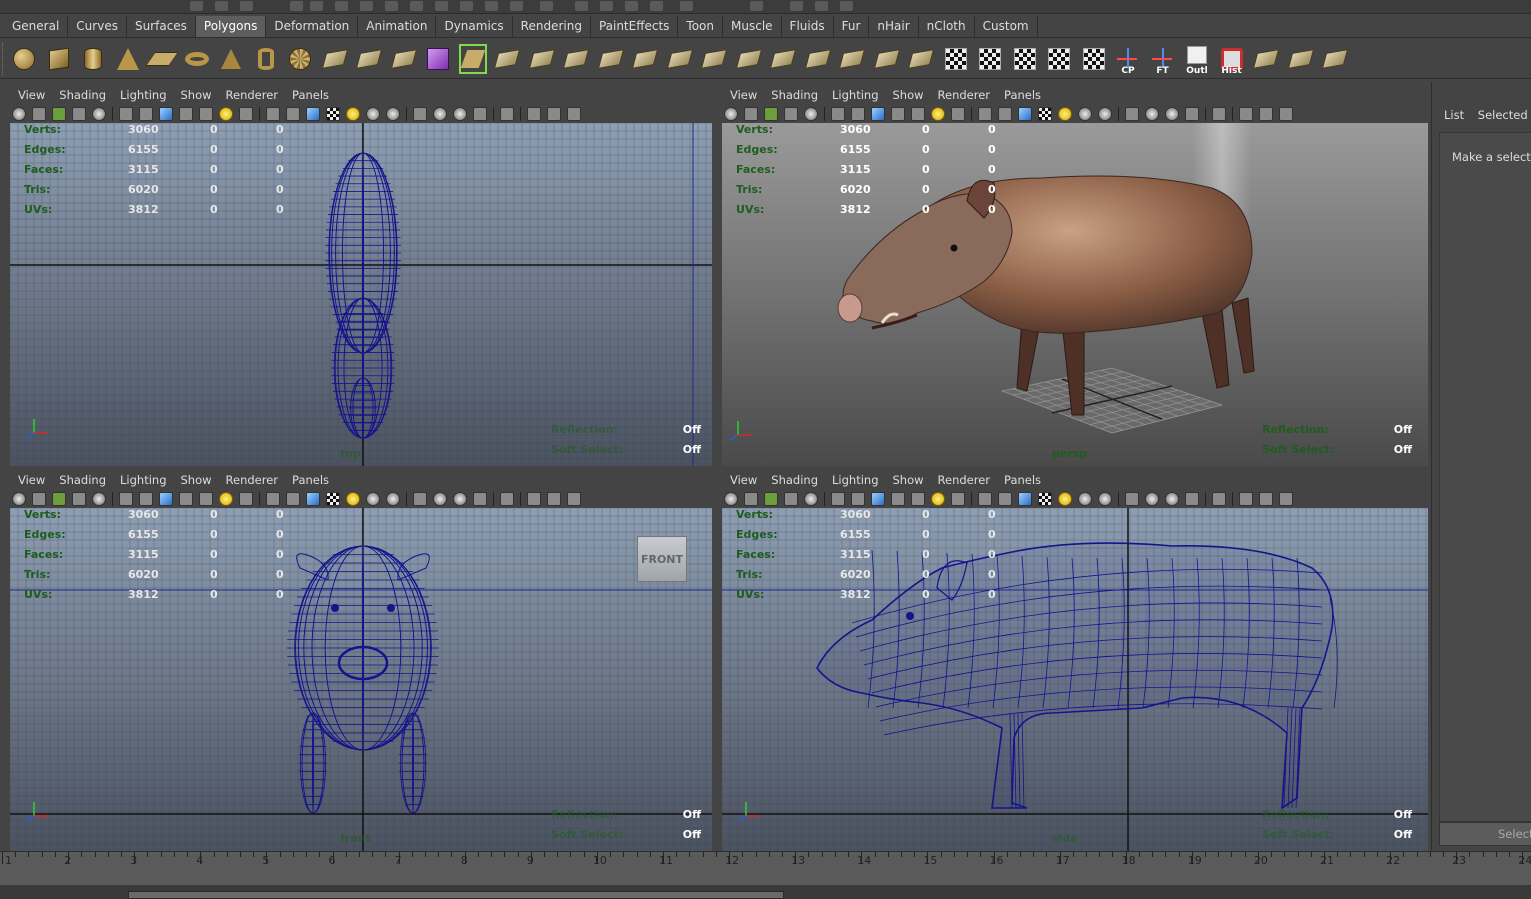 This screenshot has height=899, width=1531. I want to click on shelf-tab-deformation: Deformation, so click(312, 26).